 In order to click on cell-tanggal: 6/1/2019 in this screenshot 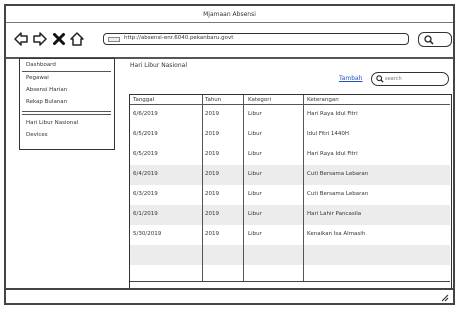, I will do `click(145, 214)`.